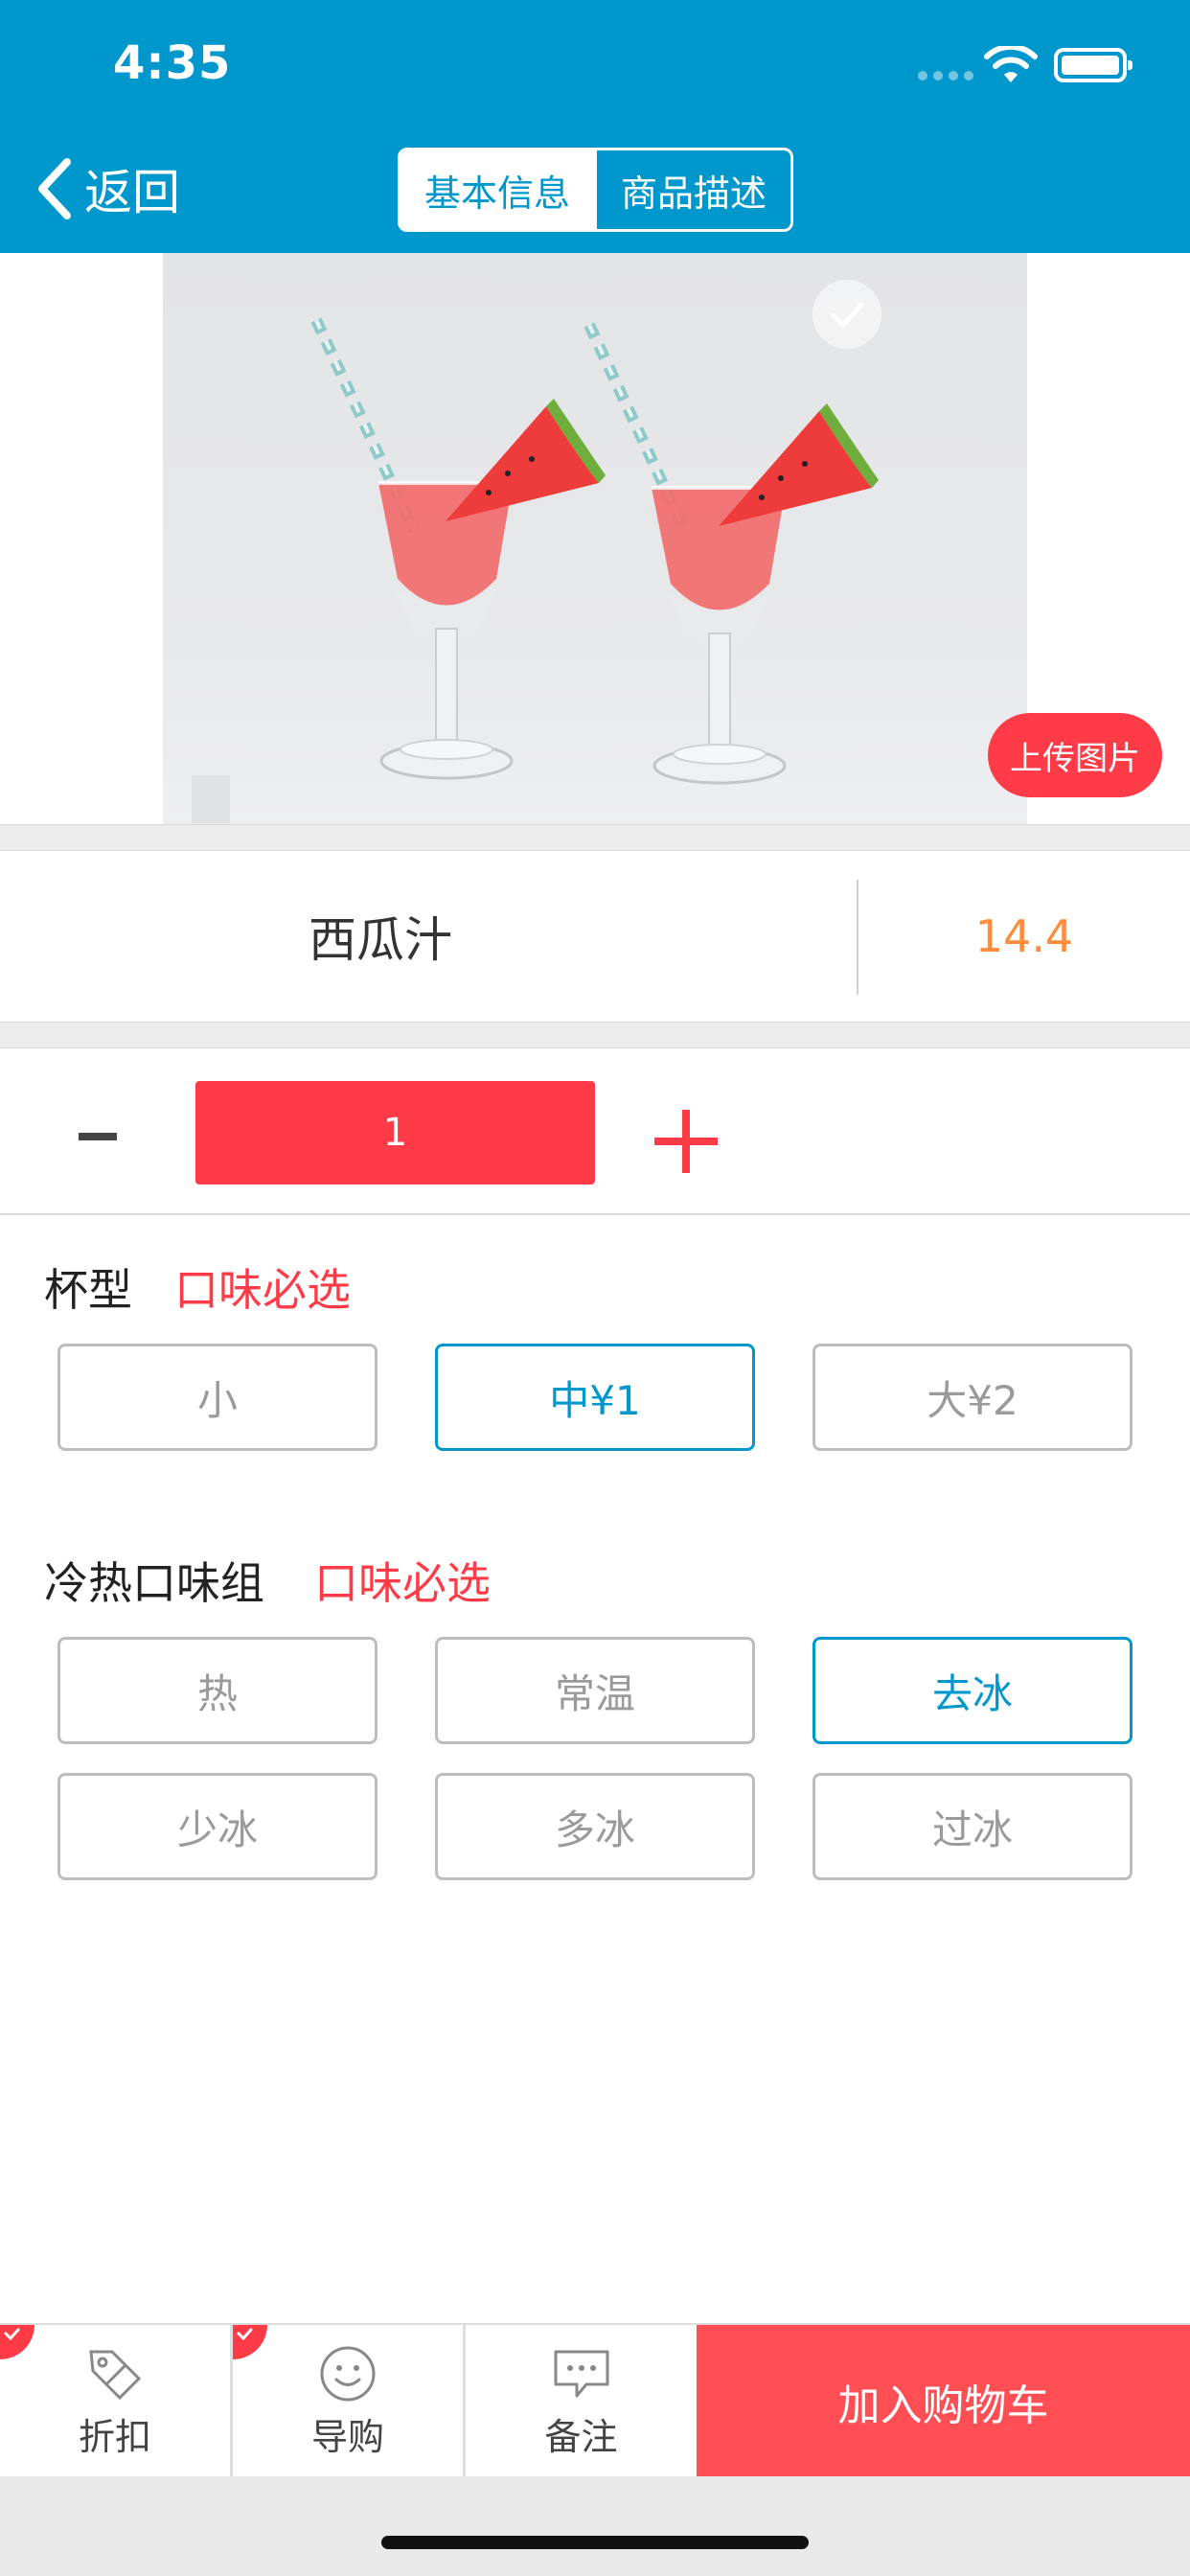  What do you see at coordinates (347, 2436) in the screenshot?
I see `guide-label: 导购` at bounding box center [347, 2436].